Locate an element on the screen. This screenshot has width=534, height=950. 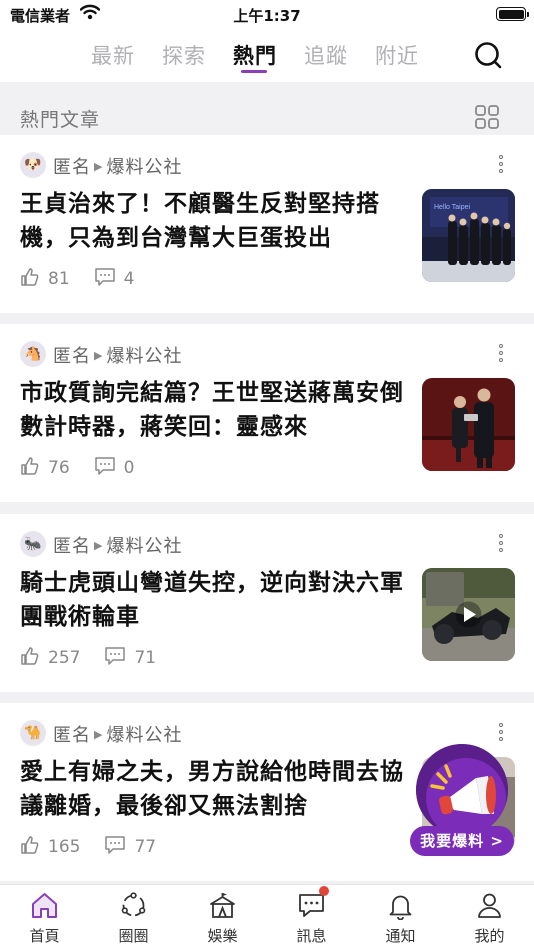
post-title: 愛上有婦之夫，男方說給他時間去協議離婚，最後卻又無法割捨 is located at coordinates (216, 789).